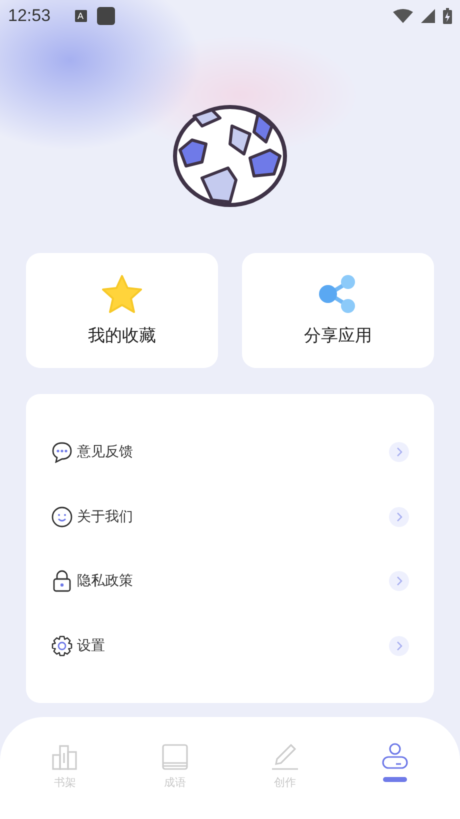 Image resolution: width=460 pixels, height=819 pixels. Describe the element at coordinates (230, 646) in the screenshot. I see `menu-item: 设置` at that location.